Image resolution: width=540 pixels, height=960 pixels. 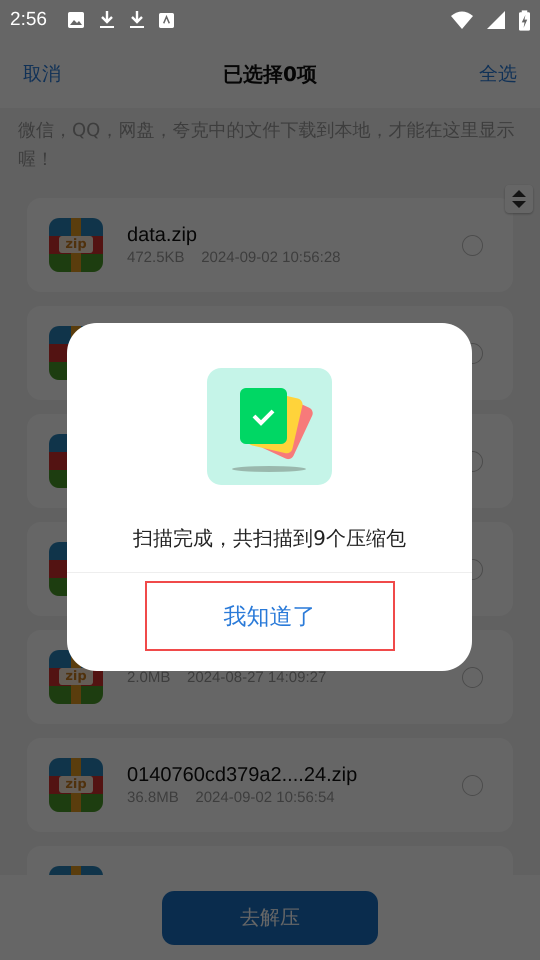 I want to click on notification-icon, so click(x=166, y=20).